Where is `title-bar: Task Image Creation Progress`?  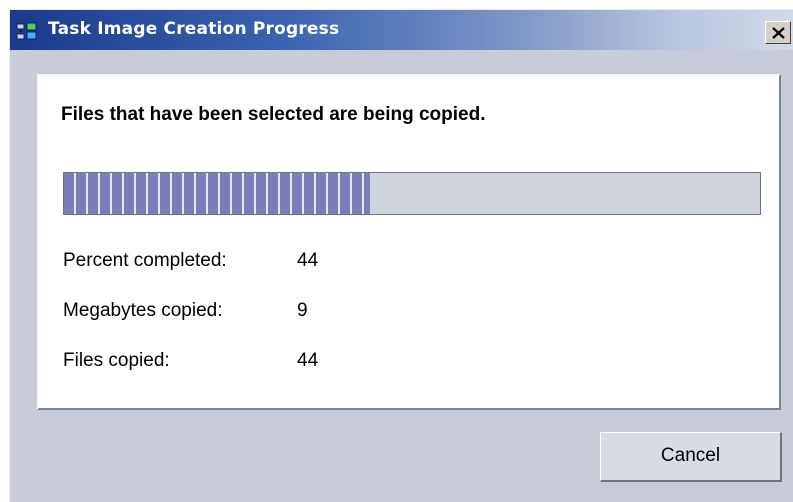 title-bar: Task Image Creation Progress is located at coordinates (401, 30).